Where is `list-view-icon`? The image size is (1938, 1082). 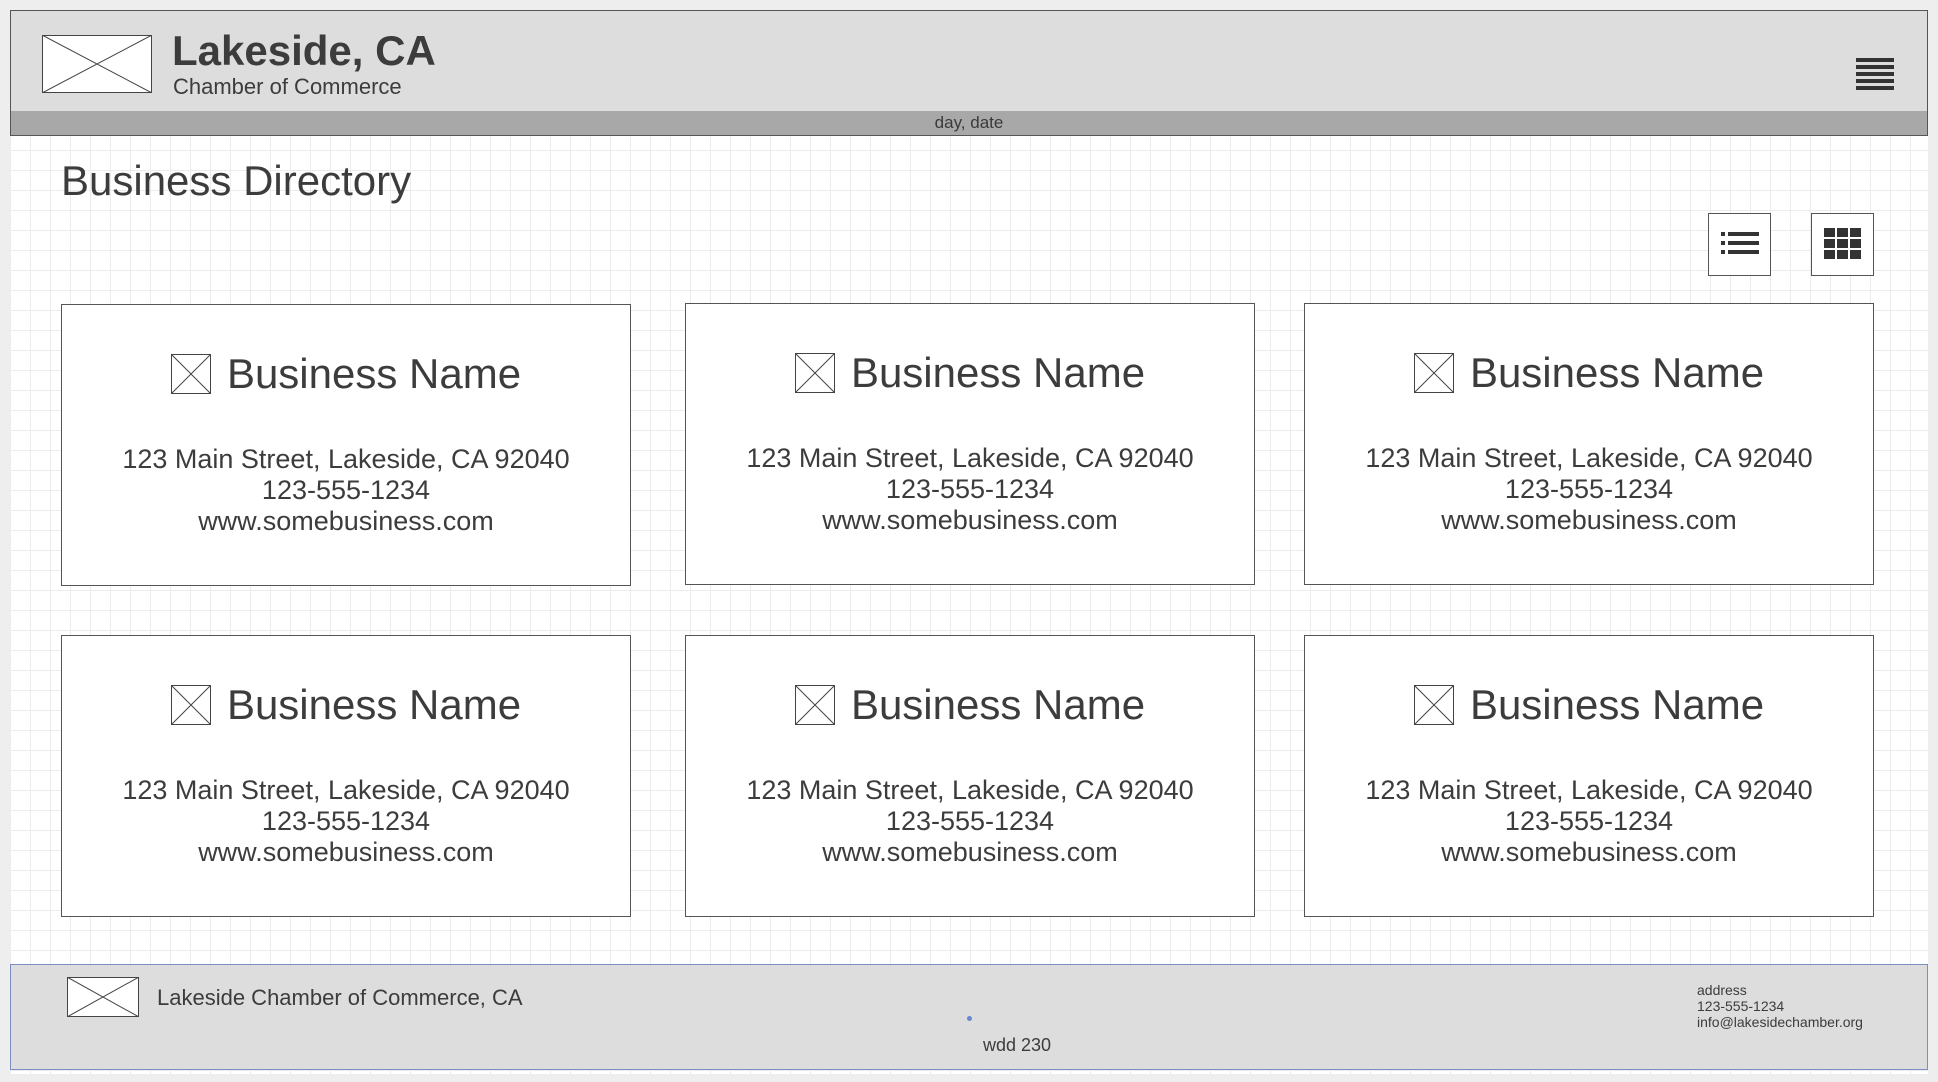 list-view-icon is located at coordinates (1740, 243).